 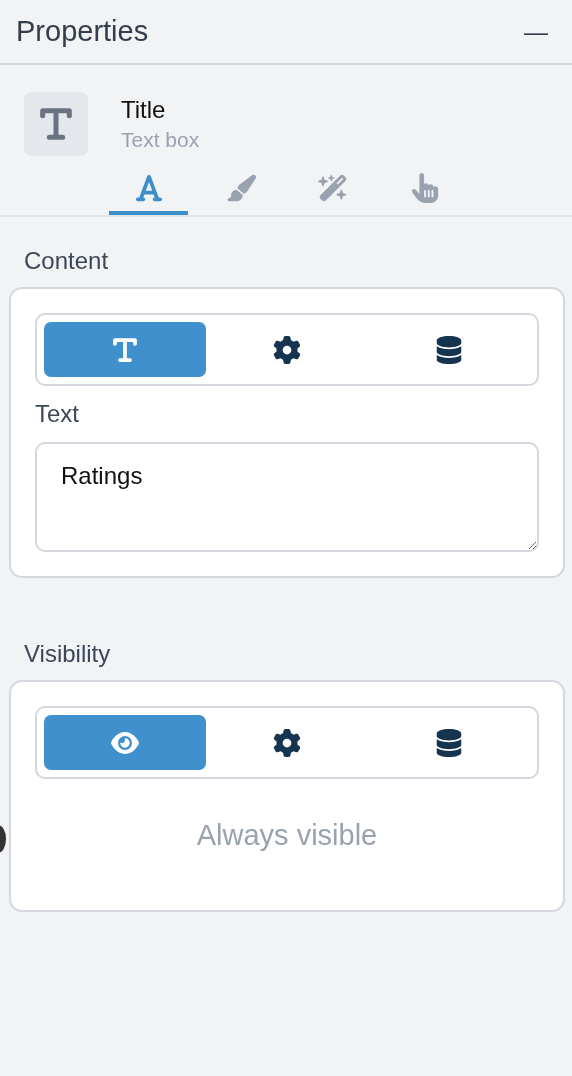 What do you see at coordinates (148, 187) in the screenshot?
I see `font-icon` at bounding box center [148, 187].